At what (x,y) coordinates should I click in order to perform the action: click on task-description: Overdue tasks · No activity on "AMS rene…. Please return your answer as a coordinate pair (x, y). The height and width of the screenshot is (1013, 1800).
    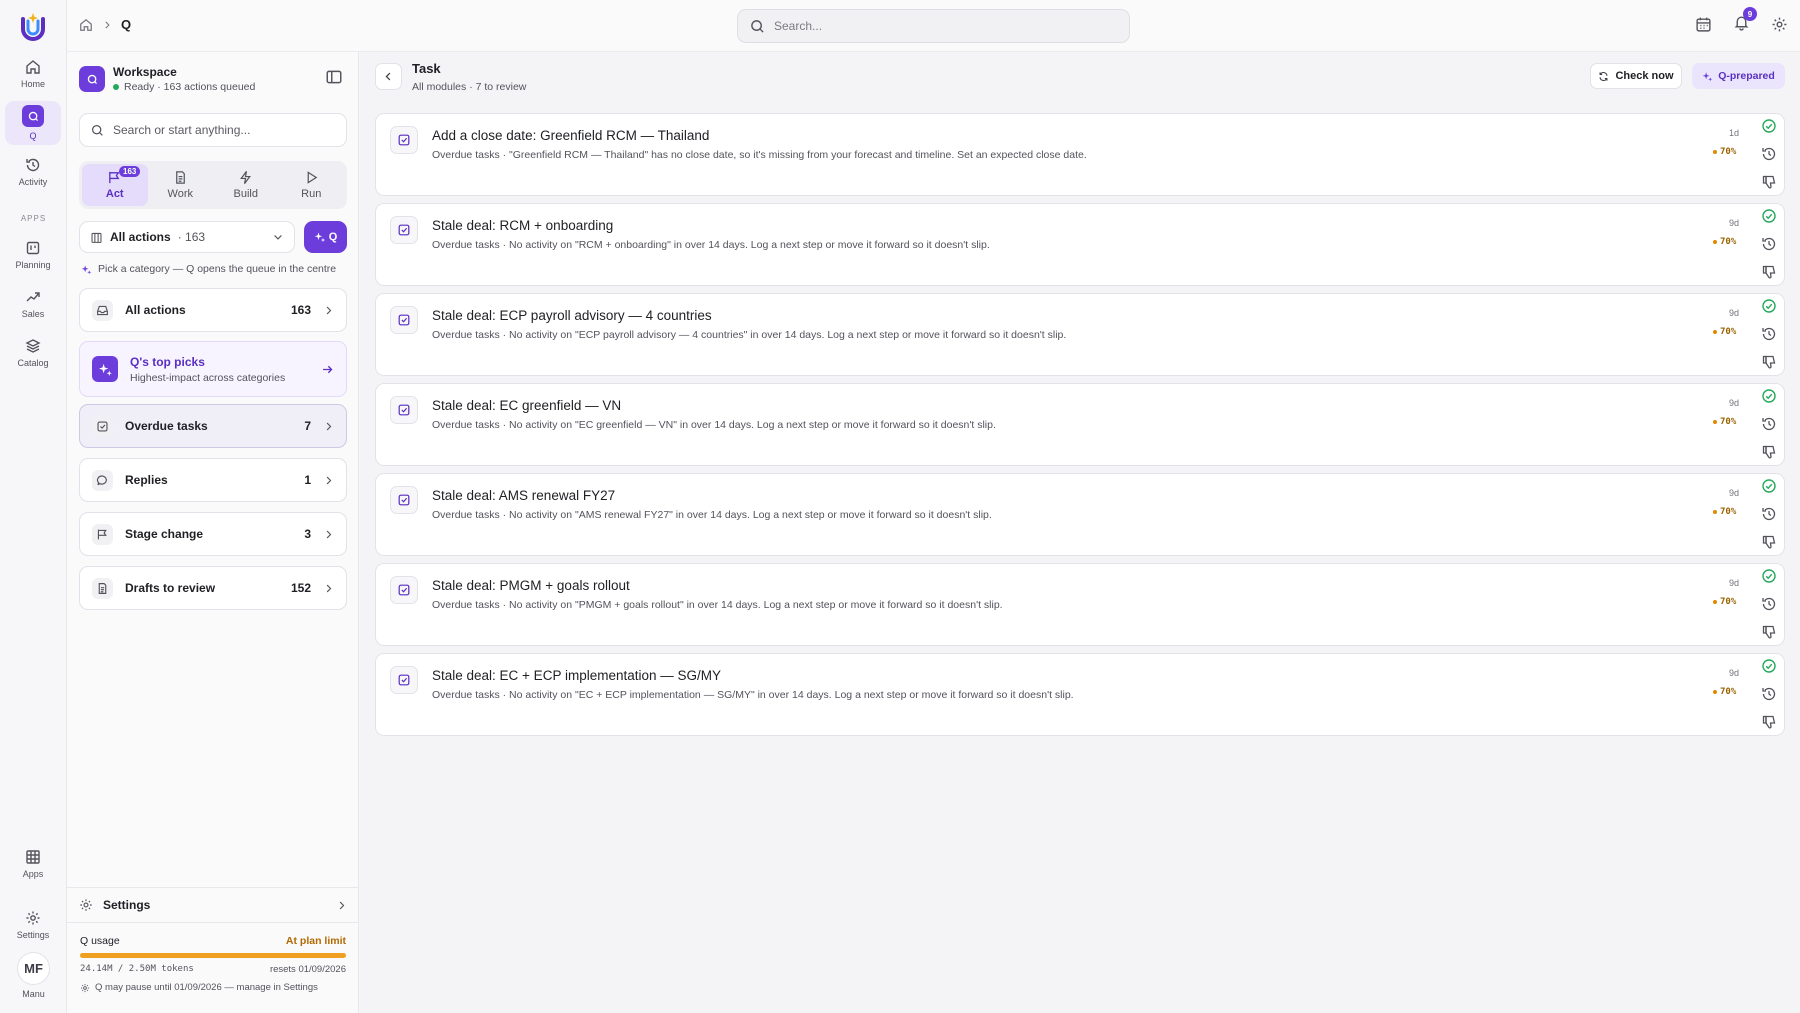
    Looking at the image, I should click on (712, 515).